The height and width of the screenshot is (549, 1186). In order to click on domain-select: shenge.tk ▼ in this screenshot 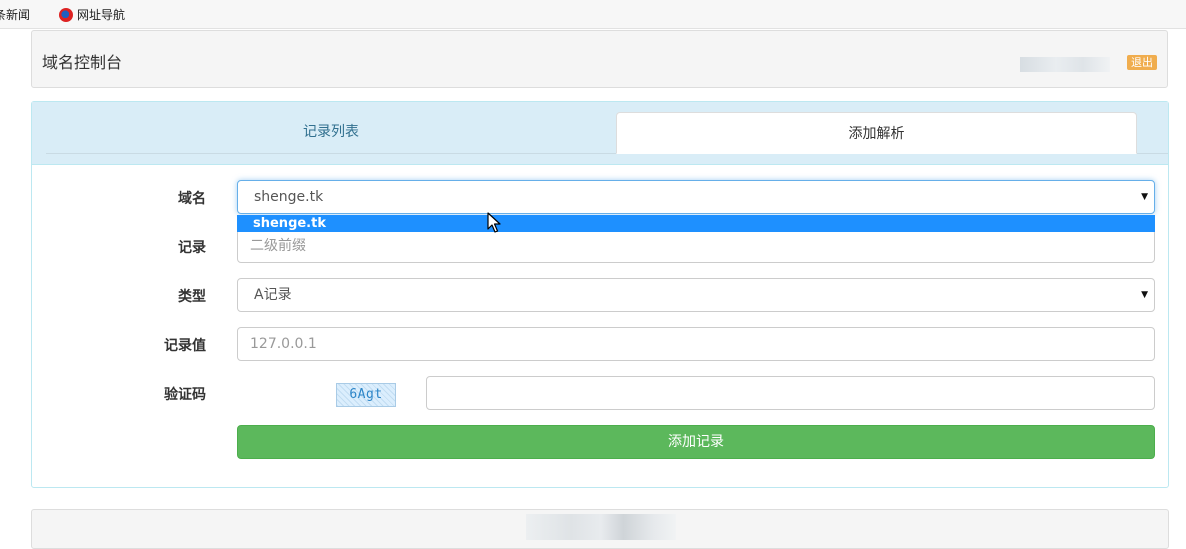, I will do `click(696, 197)`.